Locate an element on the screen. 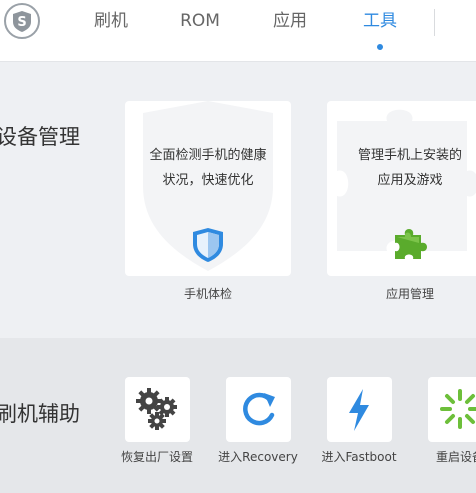 This screenshot has height=493, width=476. card-description-line1: 全面检测手机的健康 is located at coordinates (208, 155).